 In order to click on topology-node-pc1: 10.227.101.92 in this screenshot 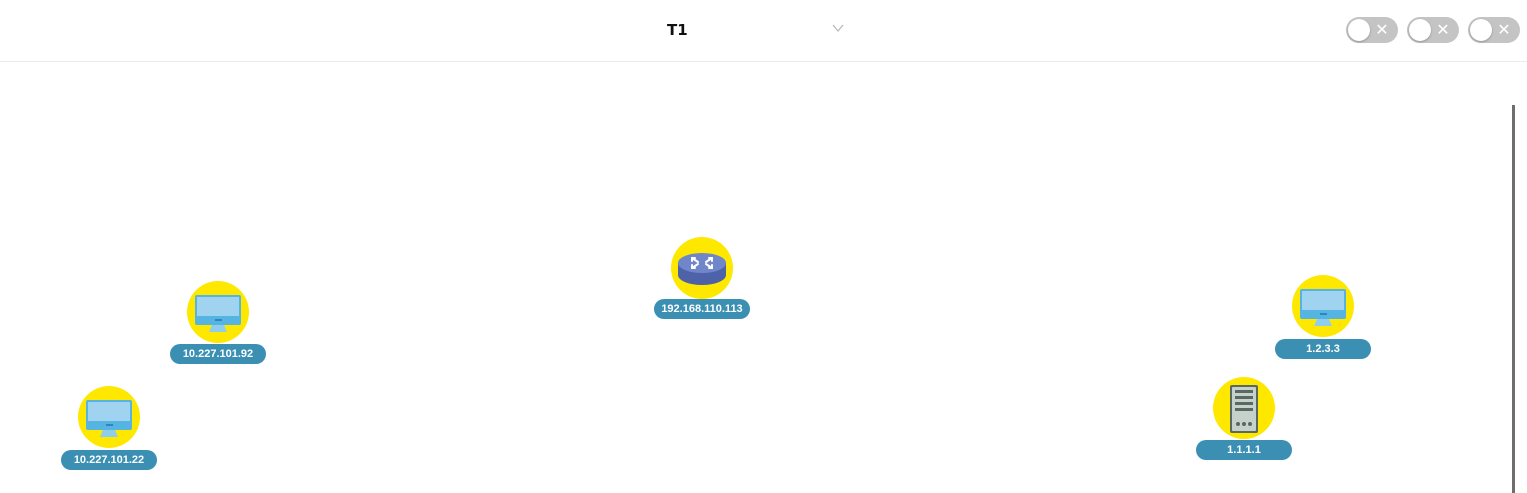, I will do `click(218, 323)`.